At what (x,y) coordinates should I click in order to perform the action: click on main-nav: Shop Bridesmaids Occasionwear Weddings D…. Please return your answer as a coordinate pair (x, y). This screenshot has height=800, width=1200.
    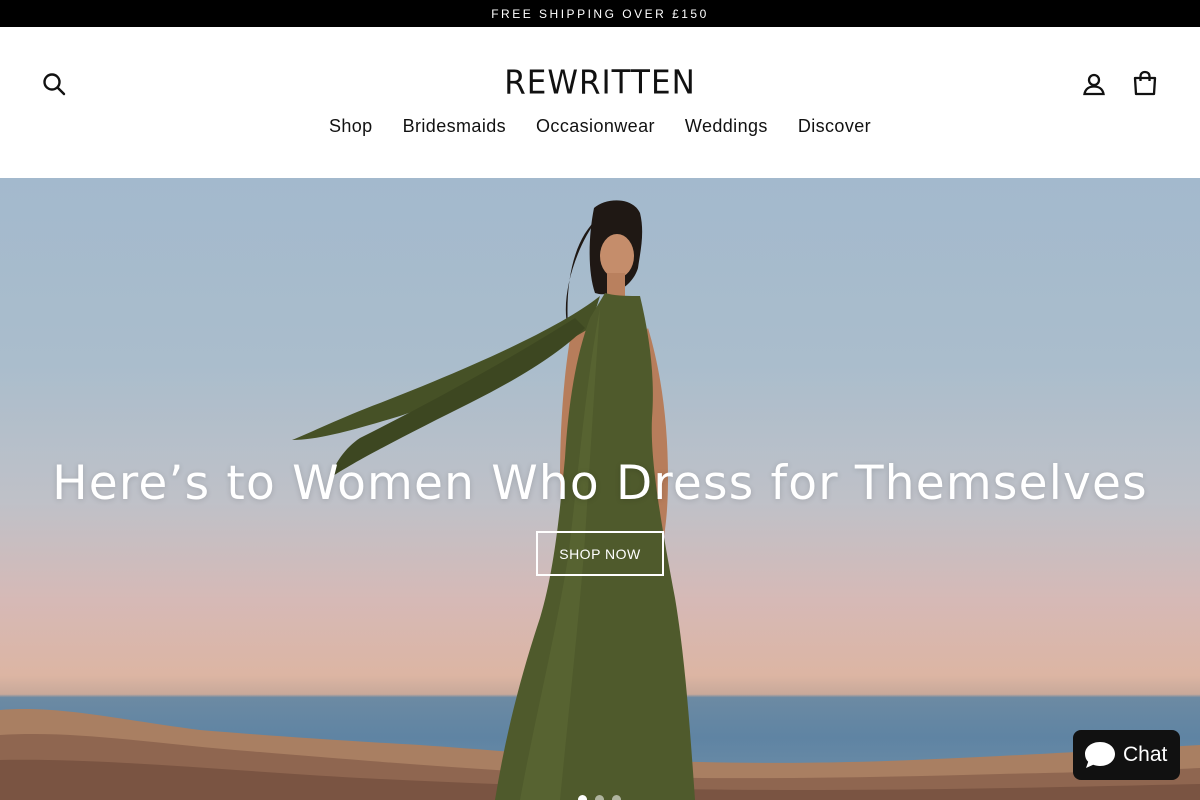
    Looking at the image, I should click on (600, 126).